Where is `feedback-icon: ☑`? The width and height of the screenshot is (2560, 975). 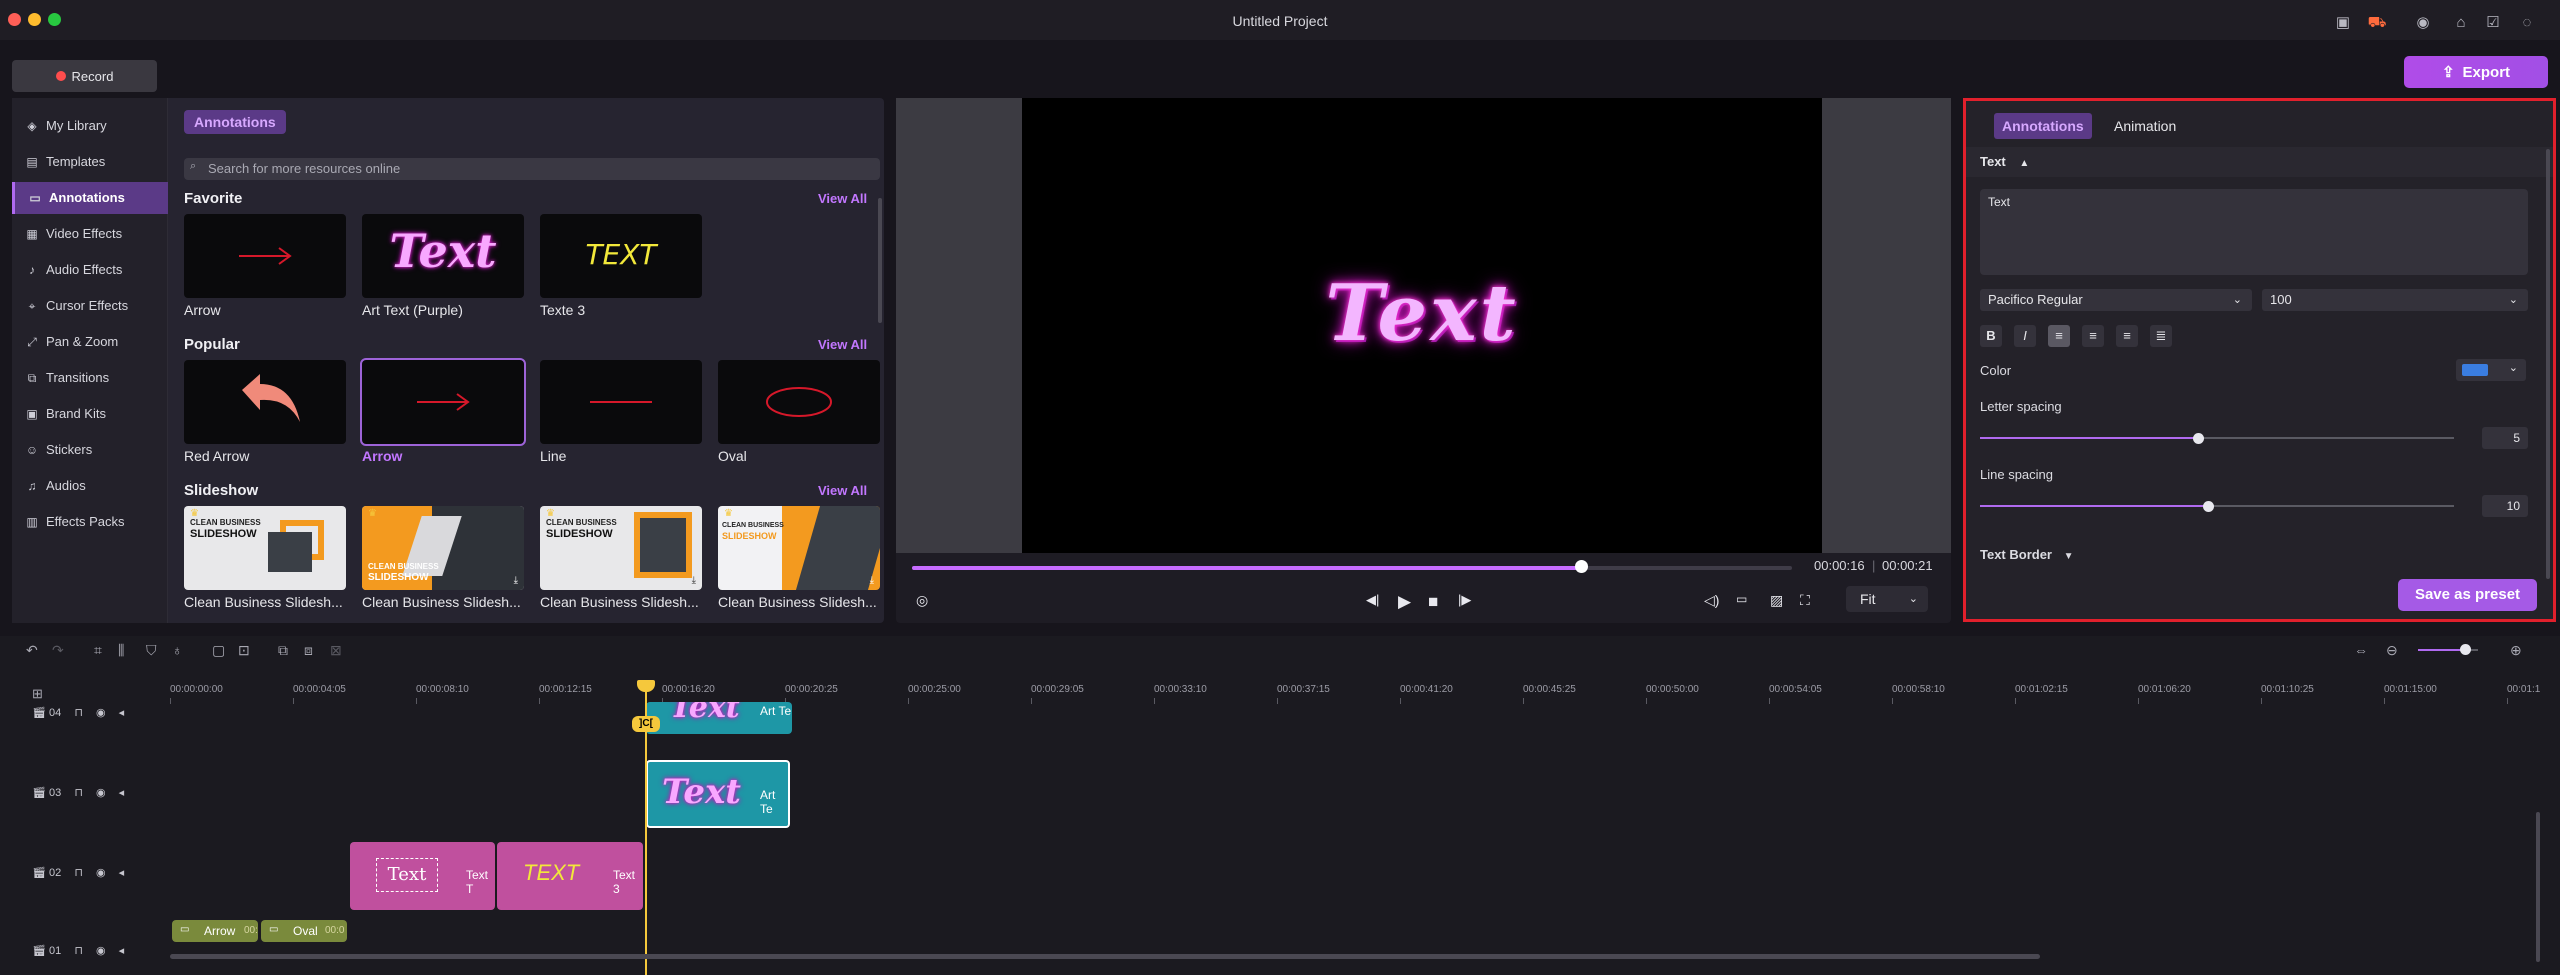
feedback-icon: ☑ is located at coordinates (2493, 23).